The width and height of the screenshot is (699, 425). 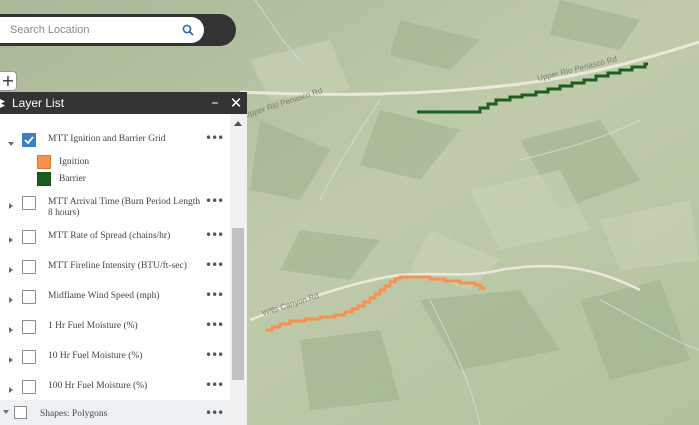 What do you see at coordinates (115, 332) in the screenshot?
I see `layer-row-1hr-fuel-moisture: 1 Hr Fuel Moisture (%) •••` at bounding box center [115, 332].